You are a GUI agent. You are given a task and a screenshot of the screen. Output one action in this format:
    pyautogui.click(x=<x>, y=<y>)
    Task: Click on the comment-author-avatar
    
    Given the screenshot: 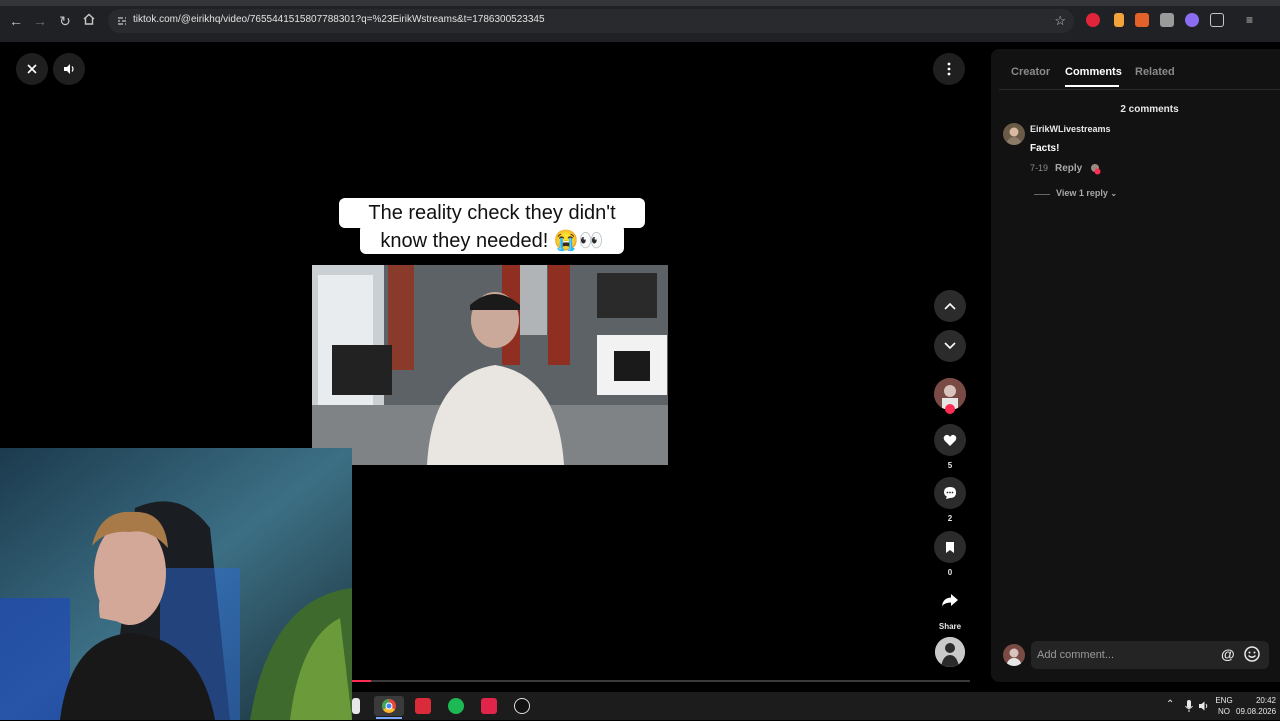 What is the action you would take?
    pyautogui.click(x=1014, y=134)
    